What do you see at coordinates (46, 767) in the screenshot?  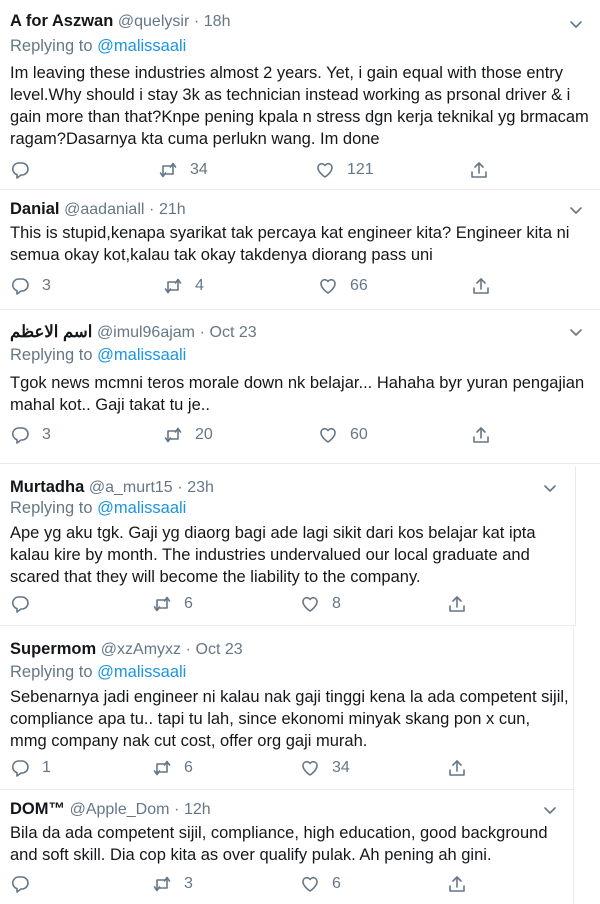 I see `reply-count: 1` at bounding box center [46, 767].